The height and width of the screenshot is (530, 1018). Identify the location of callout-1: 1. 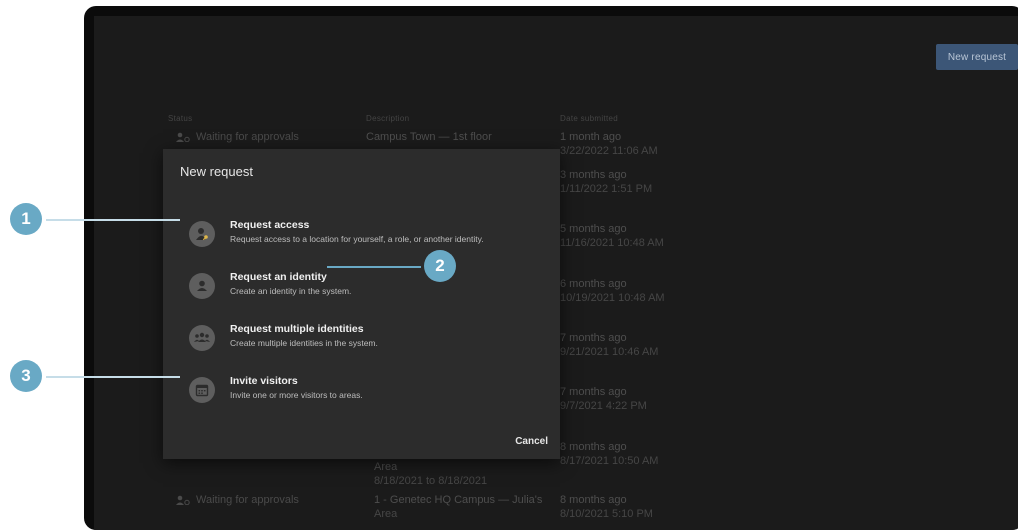
(26, 219).